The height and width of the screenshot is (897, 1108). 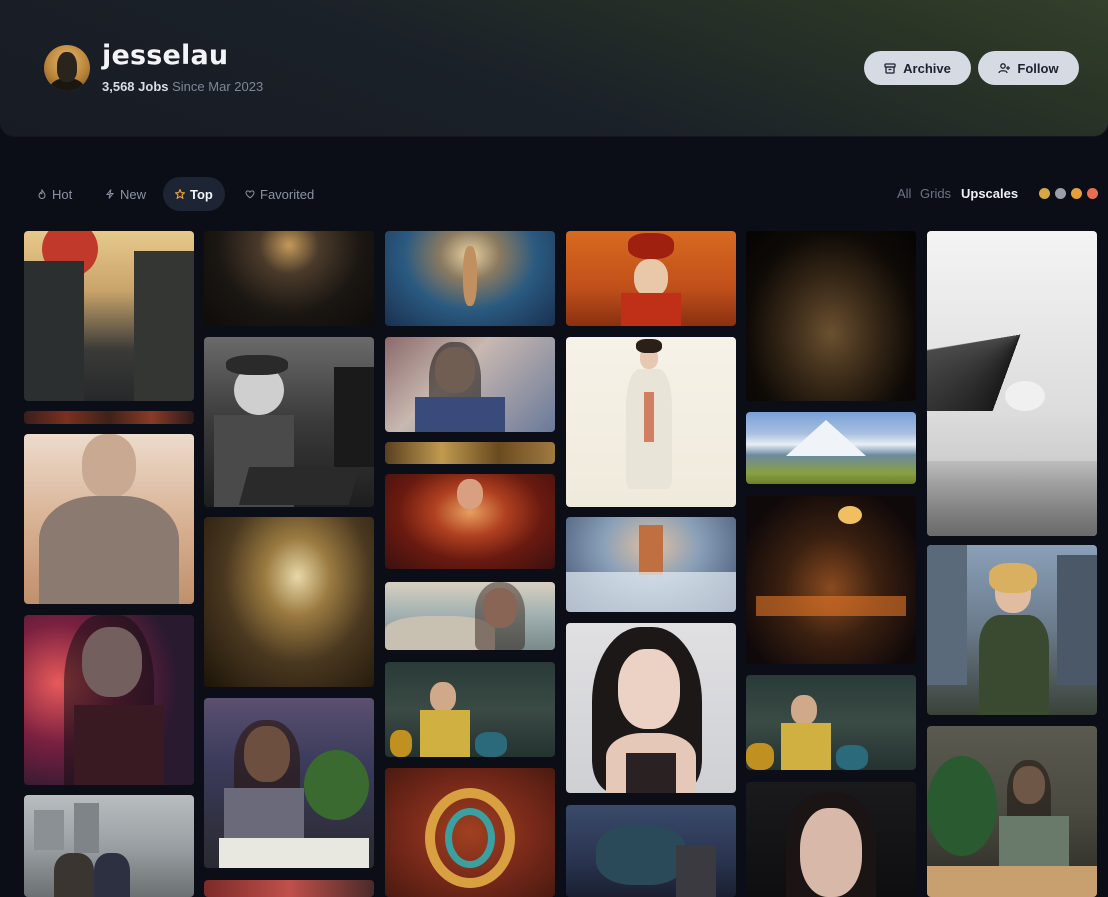 What do you see at coordinates (989, 193) in the screenshot?
I see `filter-upscales: Upscales` at bounding box center [989, 193].